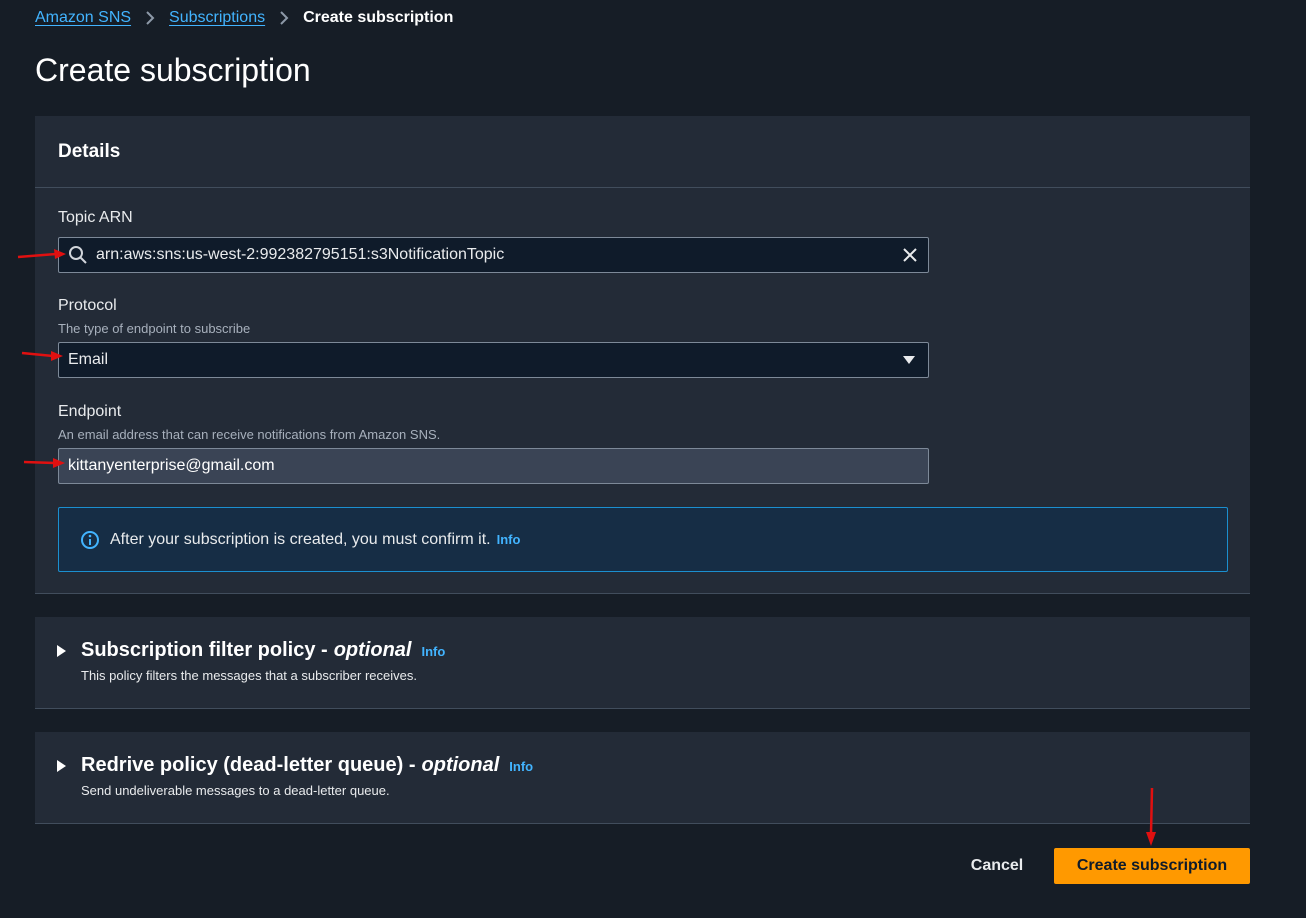 The height and width of the screenshot is (918, 1306). I want to click on caret-down-icon, so click(909, 360).